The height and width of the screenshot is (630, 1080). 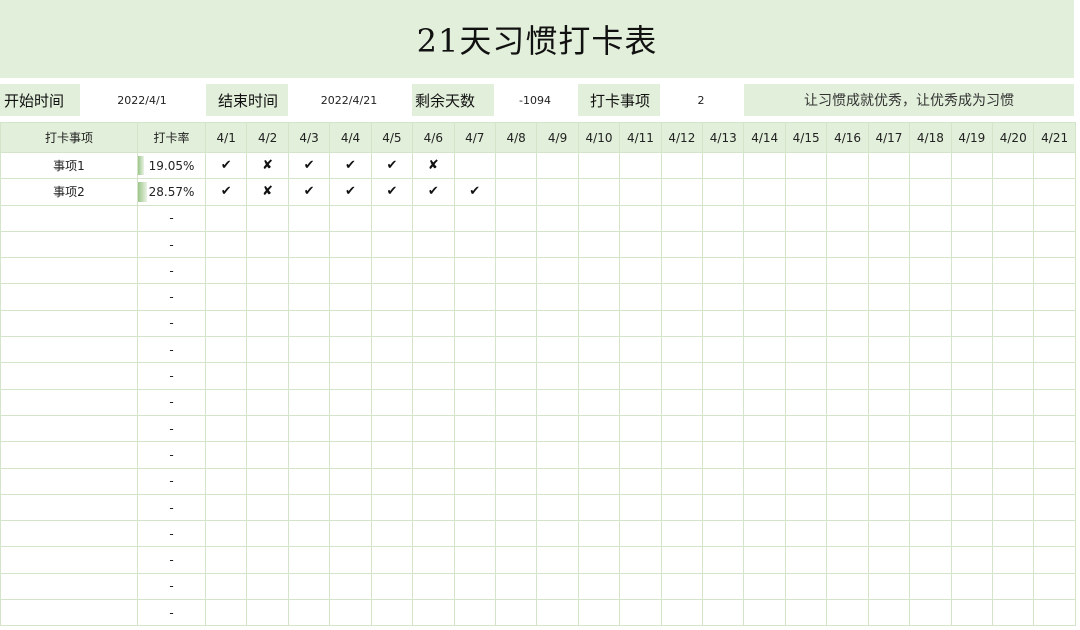 I want to click on header-day: 4/16, so click(x=847, y=137).